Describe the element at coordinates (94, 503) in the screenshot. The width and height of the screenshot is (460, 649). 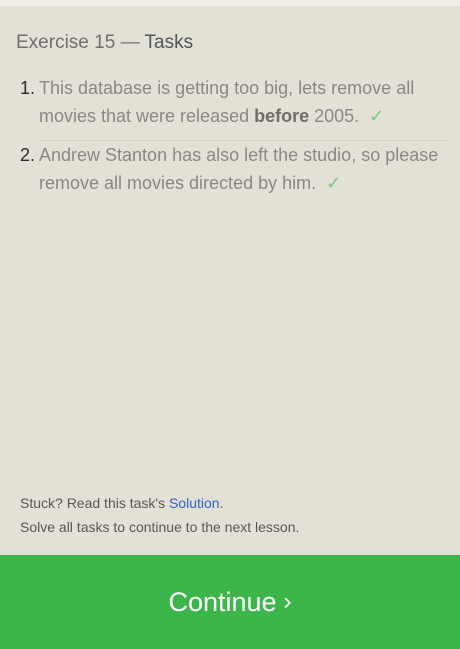
I see `stuck-prefix: Stuck? Read this task's` at that location.